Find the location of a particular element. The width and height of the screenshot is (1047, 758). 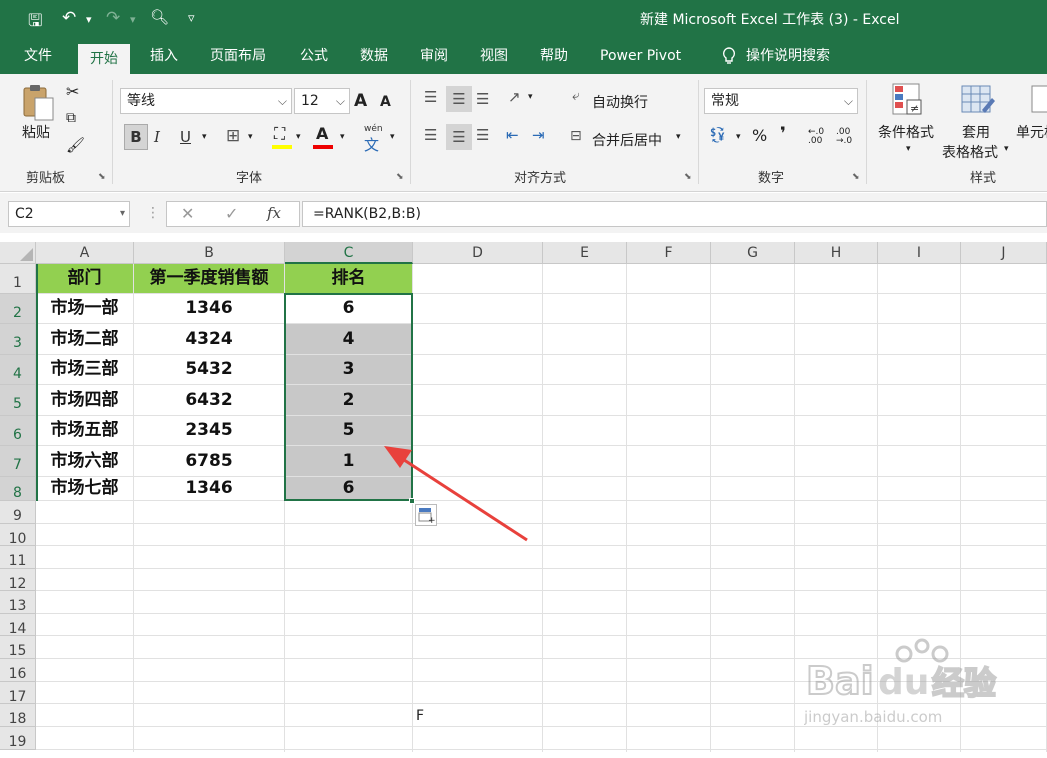

column-header-a: A is located at coordinates (85, 253).